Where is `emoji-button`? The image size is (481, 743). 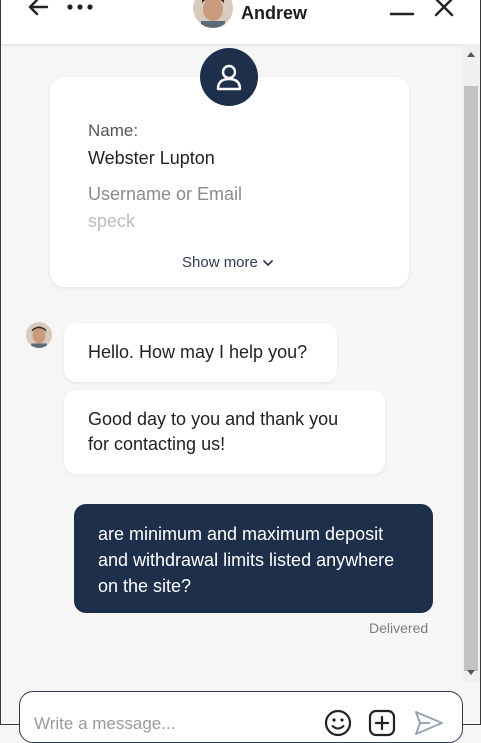
emoji-button is located at coordinates (338, 723).